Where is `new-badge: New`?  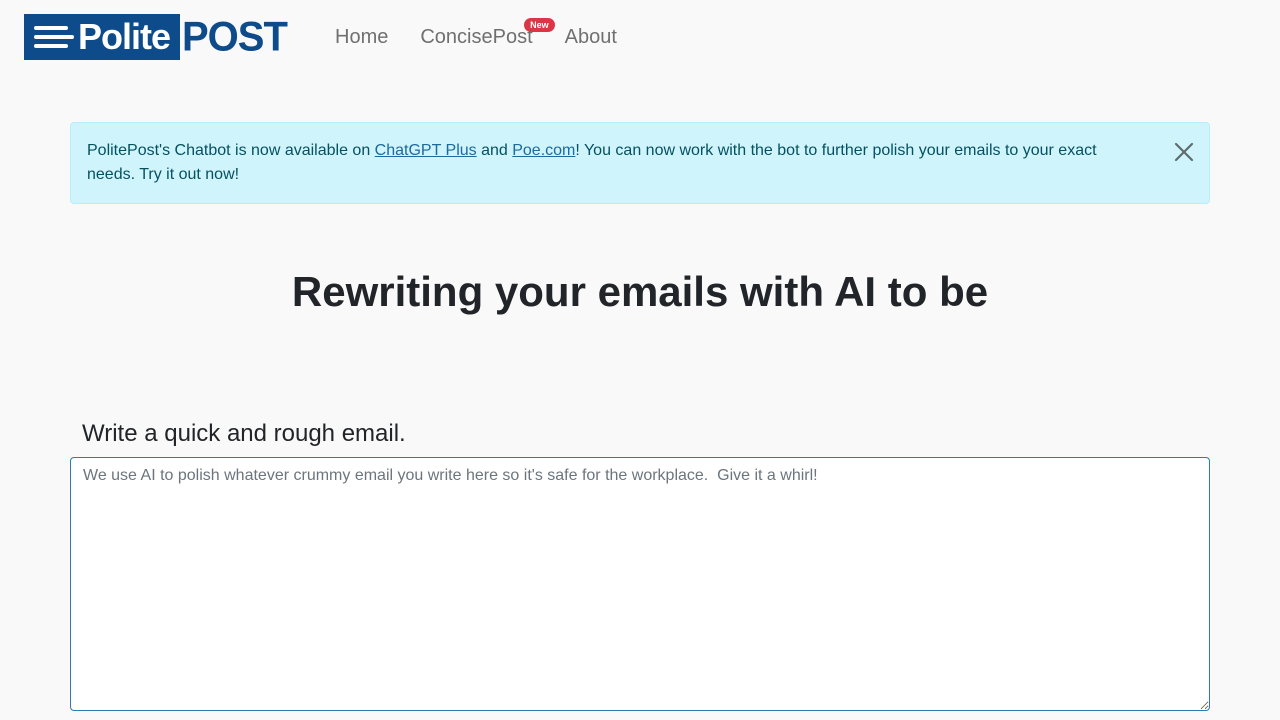
new-badge: New is located at coordinates (539, 25).